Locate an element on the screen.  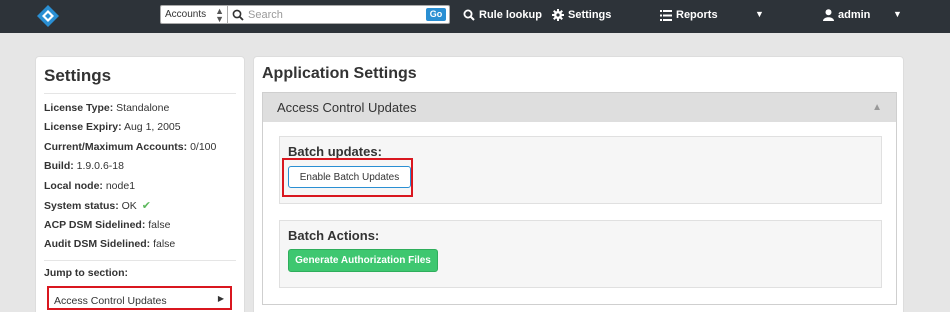
collapse-icon: ▲ is located at coordinates (877, 107).